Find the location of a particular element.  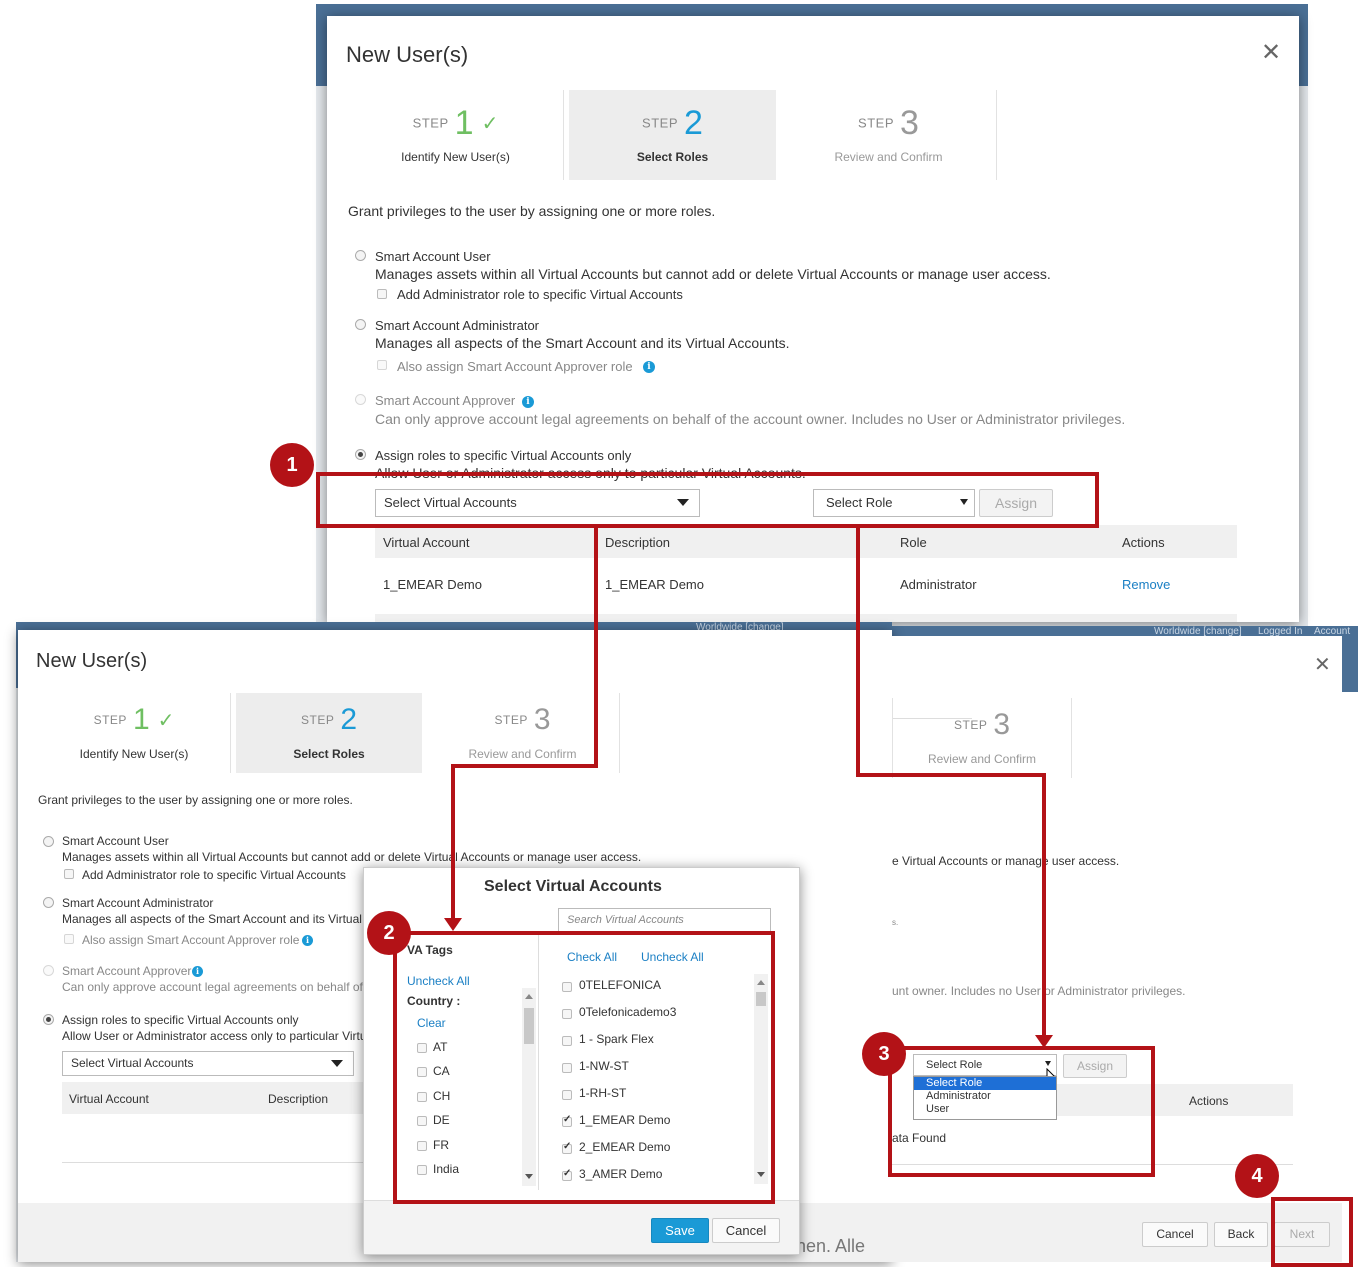

option-description-fragment: s. is located at coordinates (895, 922).